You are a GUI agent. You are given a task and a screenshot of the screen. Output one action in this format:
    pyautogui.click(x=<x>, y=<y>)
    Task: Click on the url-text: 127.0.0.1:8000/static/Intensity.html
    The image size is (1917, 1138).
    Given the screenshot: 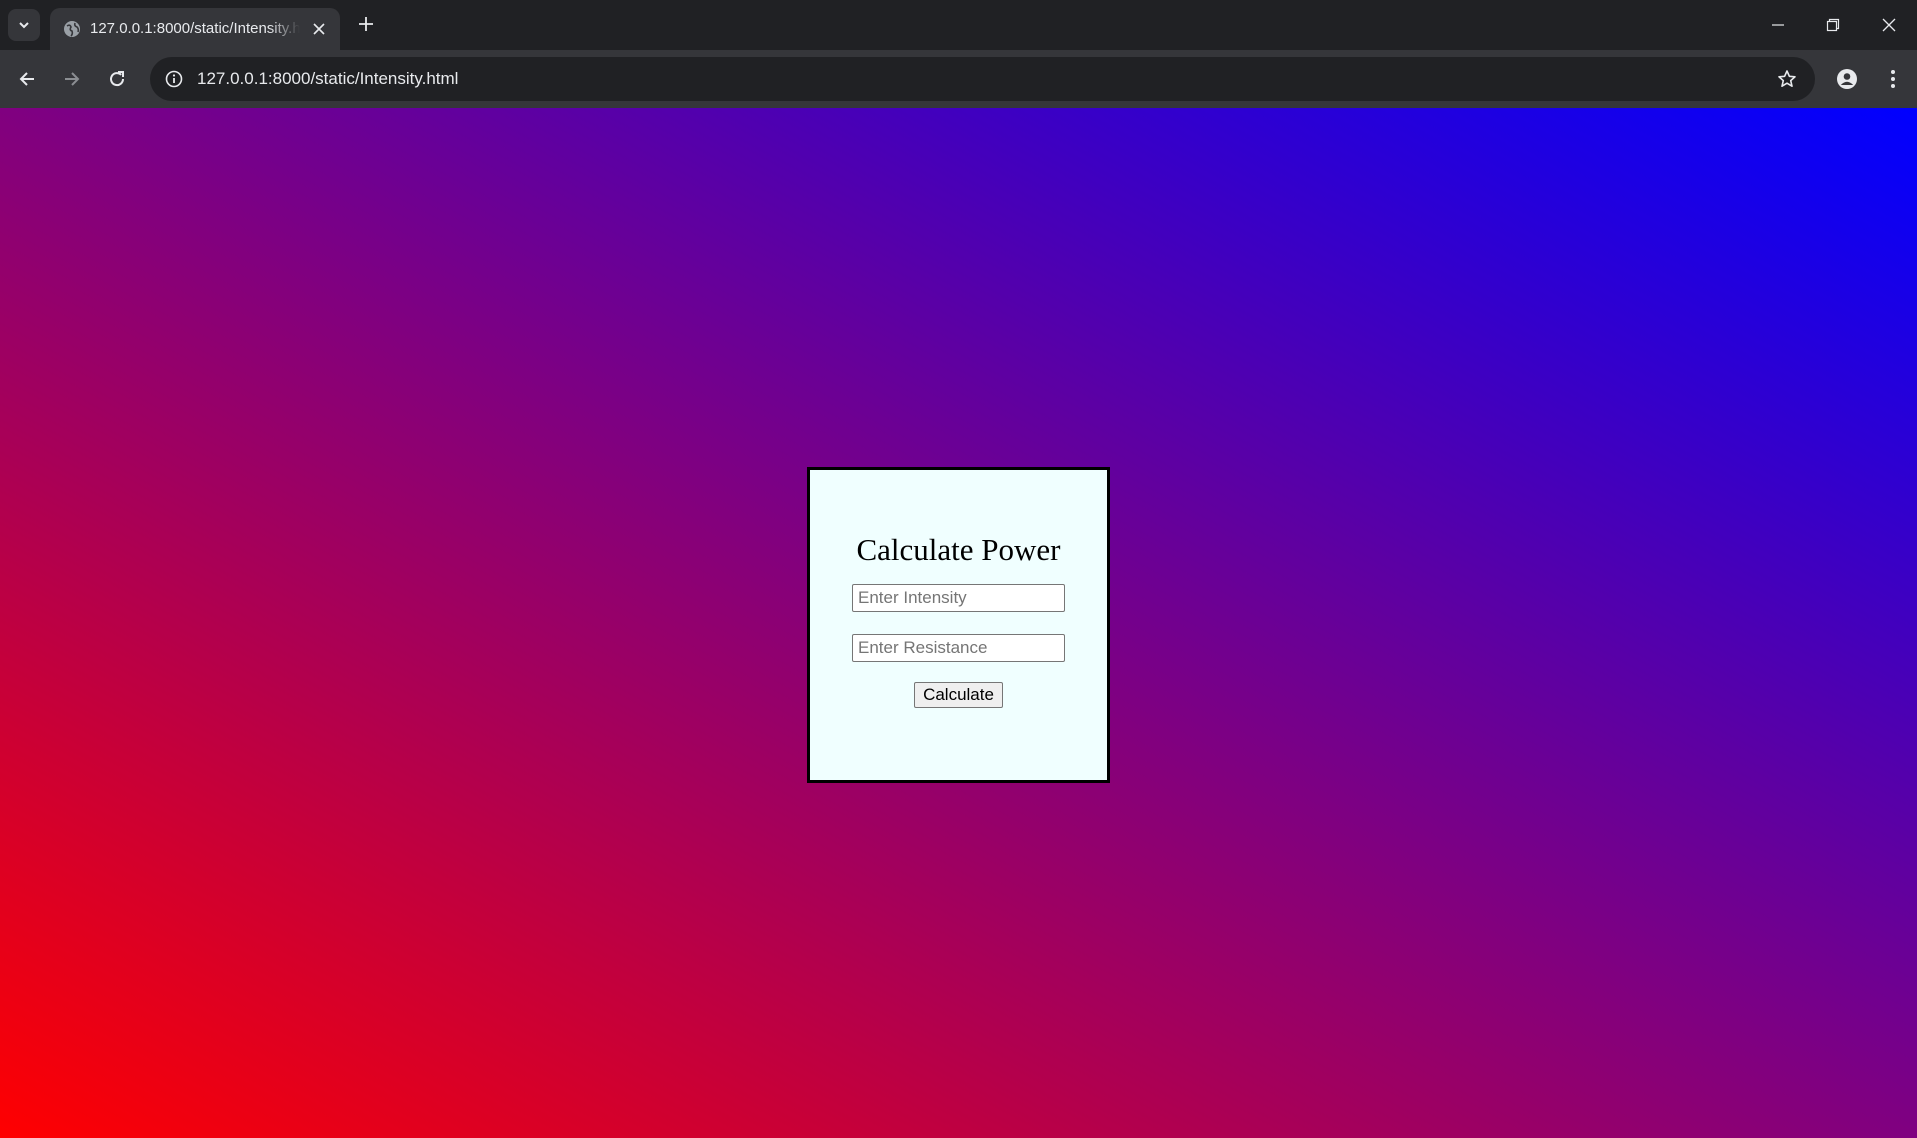 What is the action you would take?
    pyautogui.click(x=328, y=78)
    